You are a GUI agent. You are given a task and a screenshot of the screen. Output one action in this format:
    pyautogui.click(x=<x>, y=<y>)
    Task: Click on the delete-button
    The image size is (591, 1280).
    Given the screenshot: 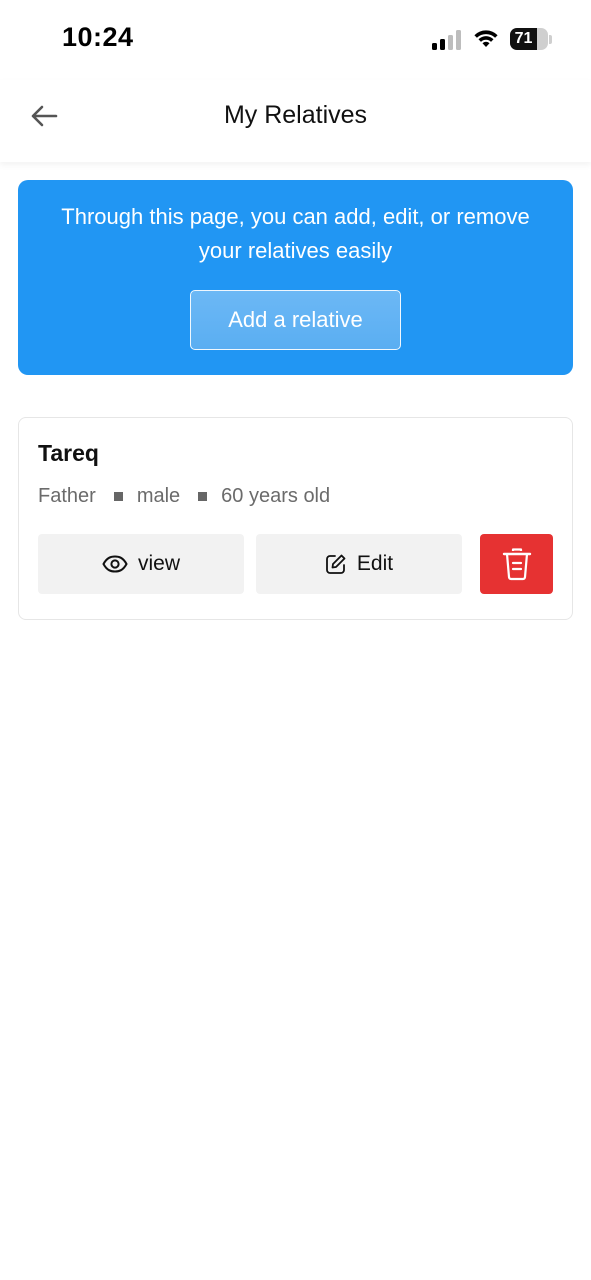 What is the action you would take?
    pyautogui.click(x=516, y=564)
    